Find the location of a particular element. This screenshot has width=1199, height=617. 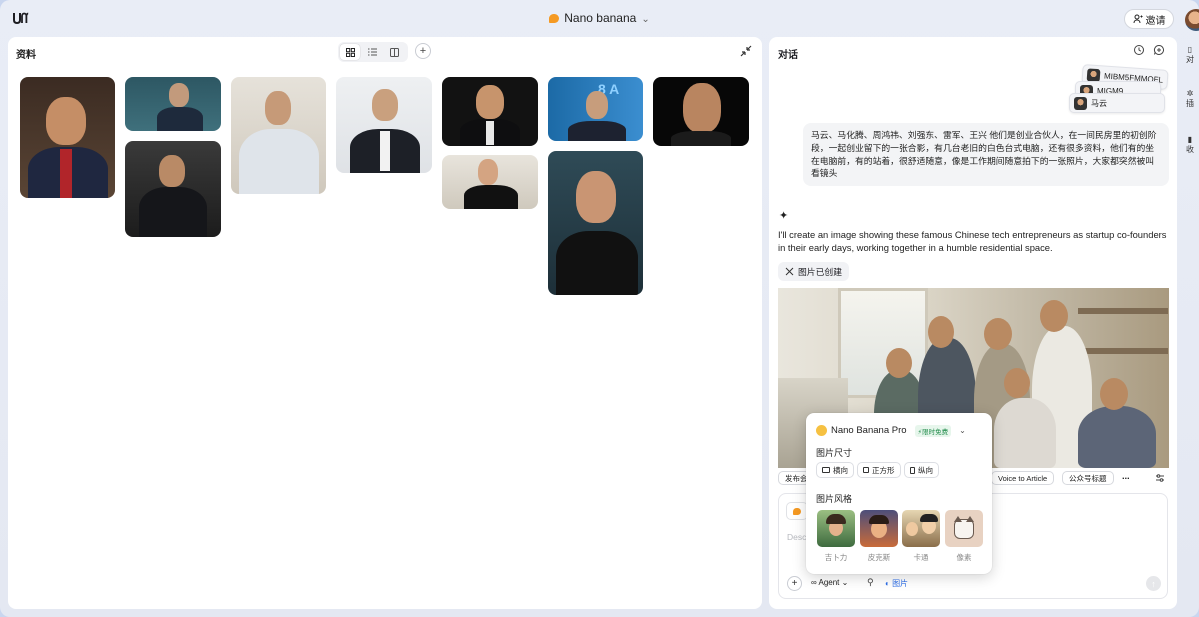

more-icon: ⋯ is located at coordinates (1126, 478).